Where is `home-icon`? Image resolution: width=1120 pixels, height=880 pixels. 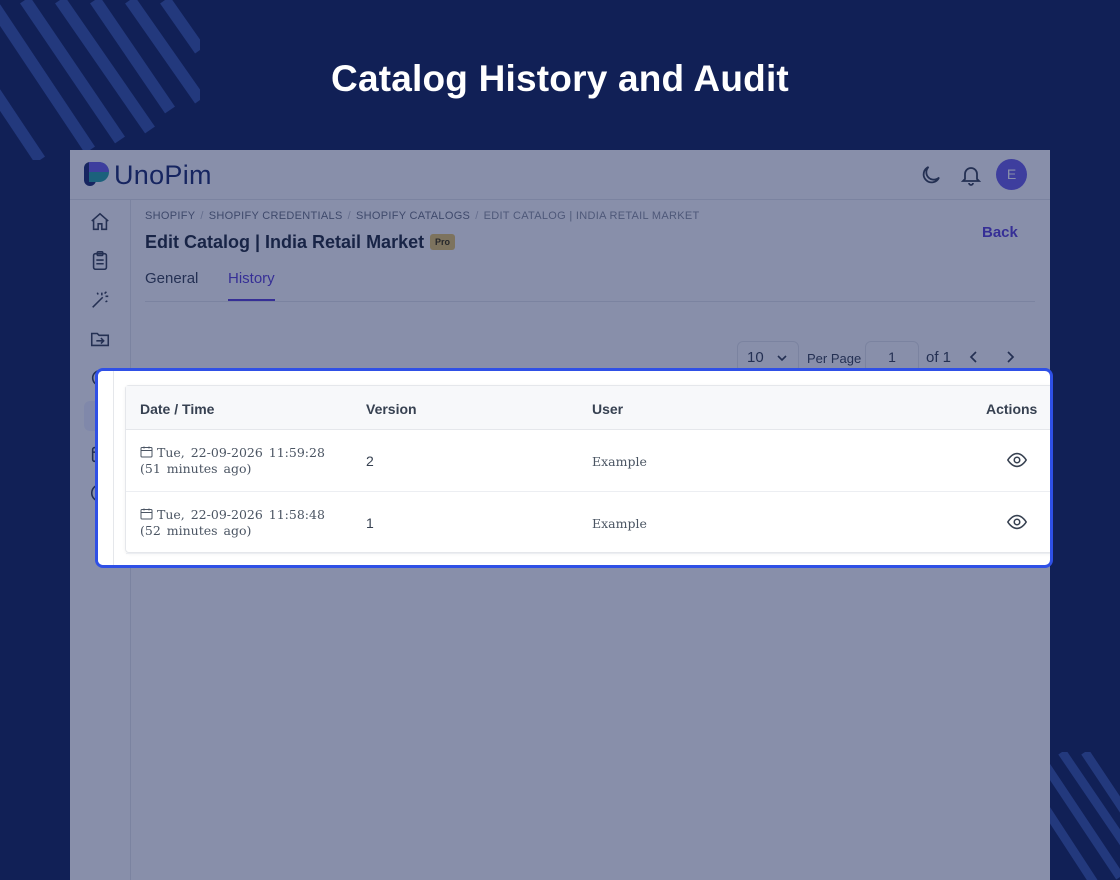 home-icon is located at coordinates (100, 222).